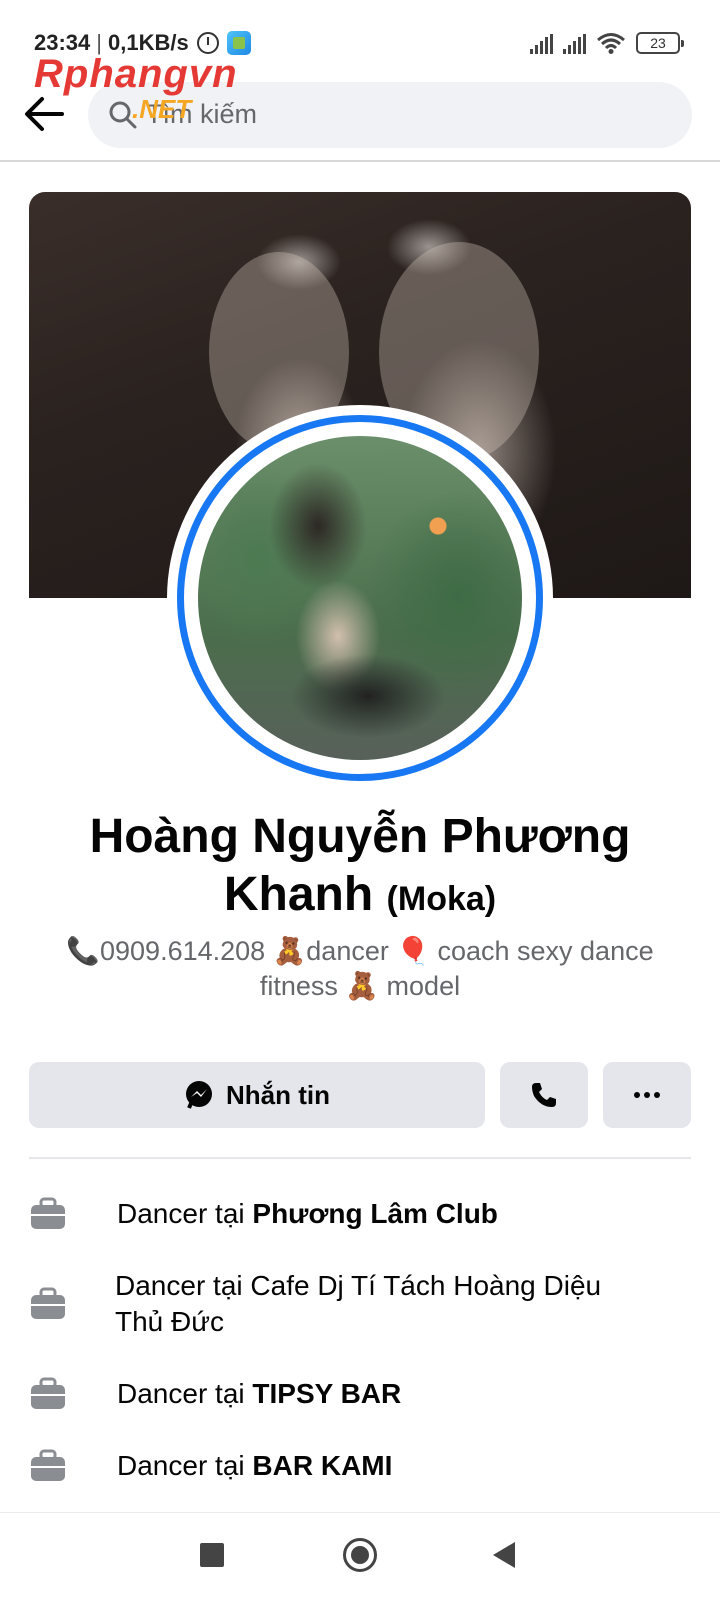 This screenshot has width=720, height=1600. Describe the element at coordinates (199, 1095) in the screenshot. I see `messenger-icon` at that location.